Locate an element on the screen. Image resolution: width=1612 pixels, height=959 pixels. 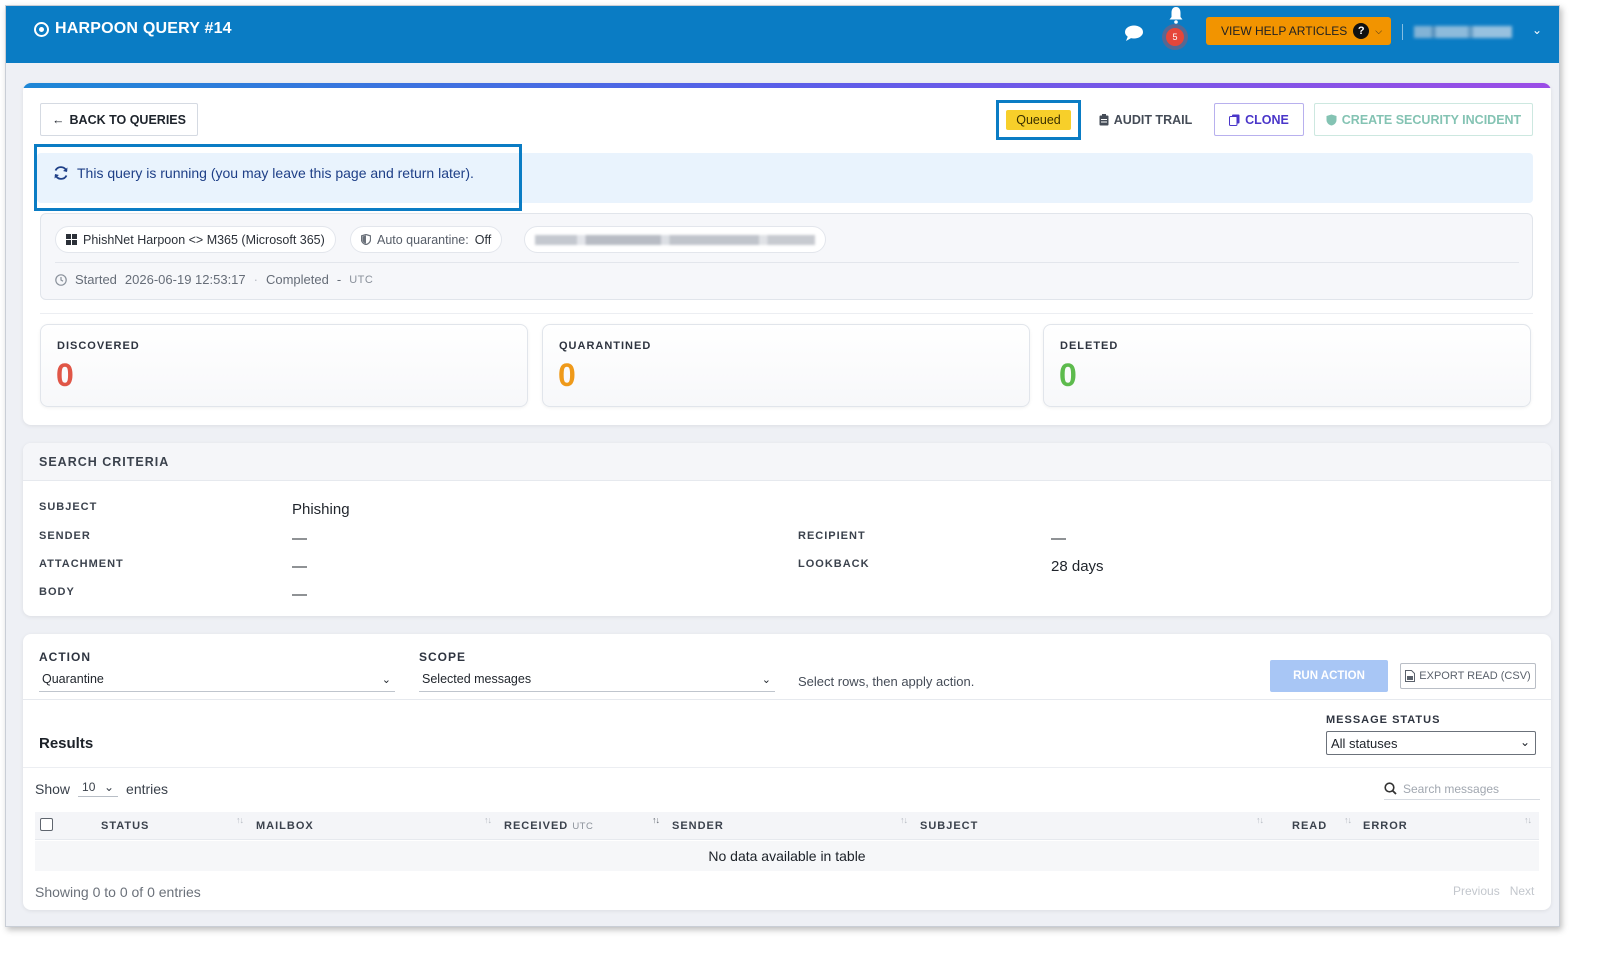
navbar-divider is located at coordinates (1402, 32).